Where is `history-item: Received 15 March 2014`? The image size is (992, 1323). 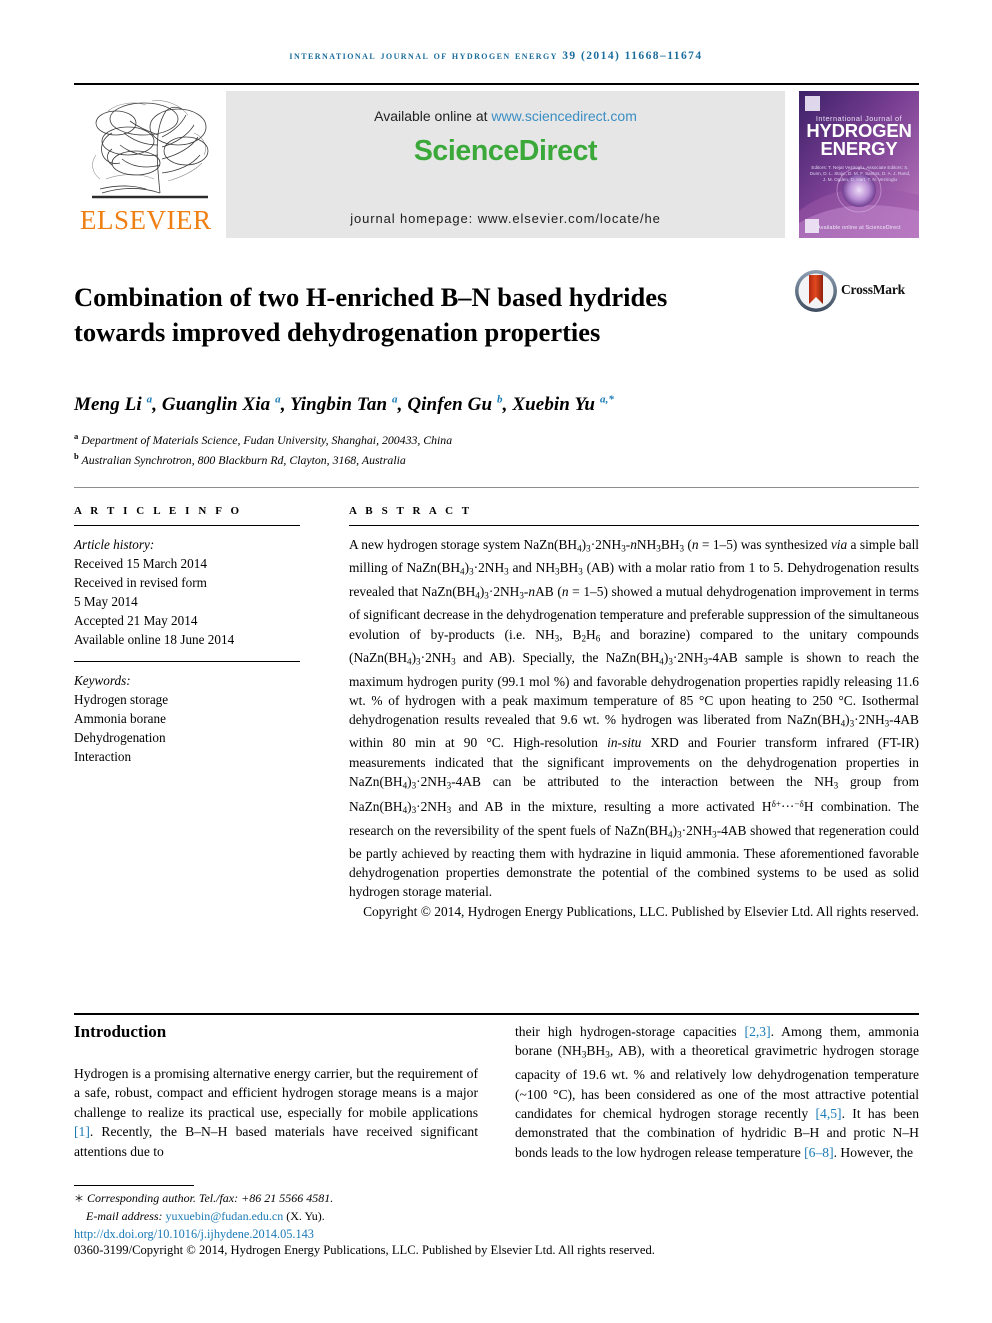 history-item: Received 15 March 2014 is located at coordinates (140, 563).